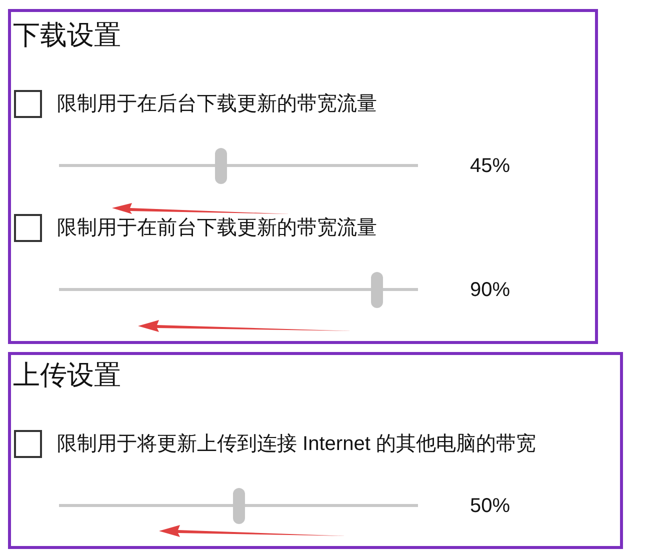 Image resolution: width=646 pixels, height=559 pixels. Describe the element at coordinates (67, 35) in the screenshot. I see `section-title: 下载设置` at that location.